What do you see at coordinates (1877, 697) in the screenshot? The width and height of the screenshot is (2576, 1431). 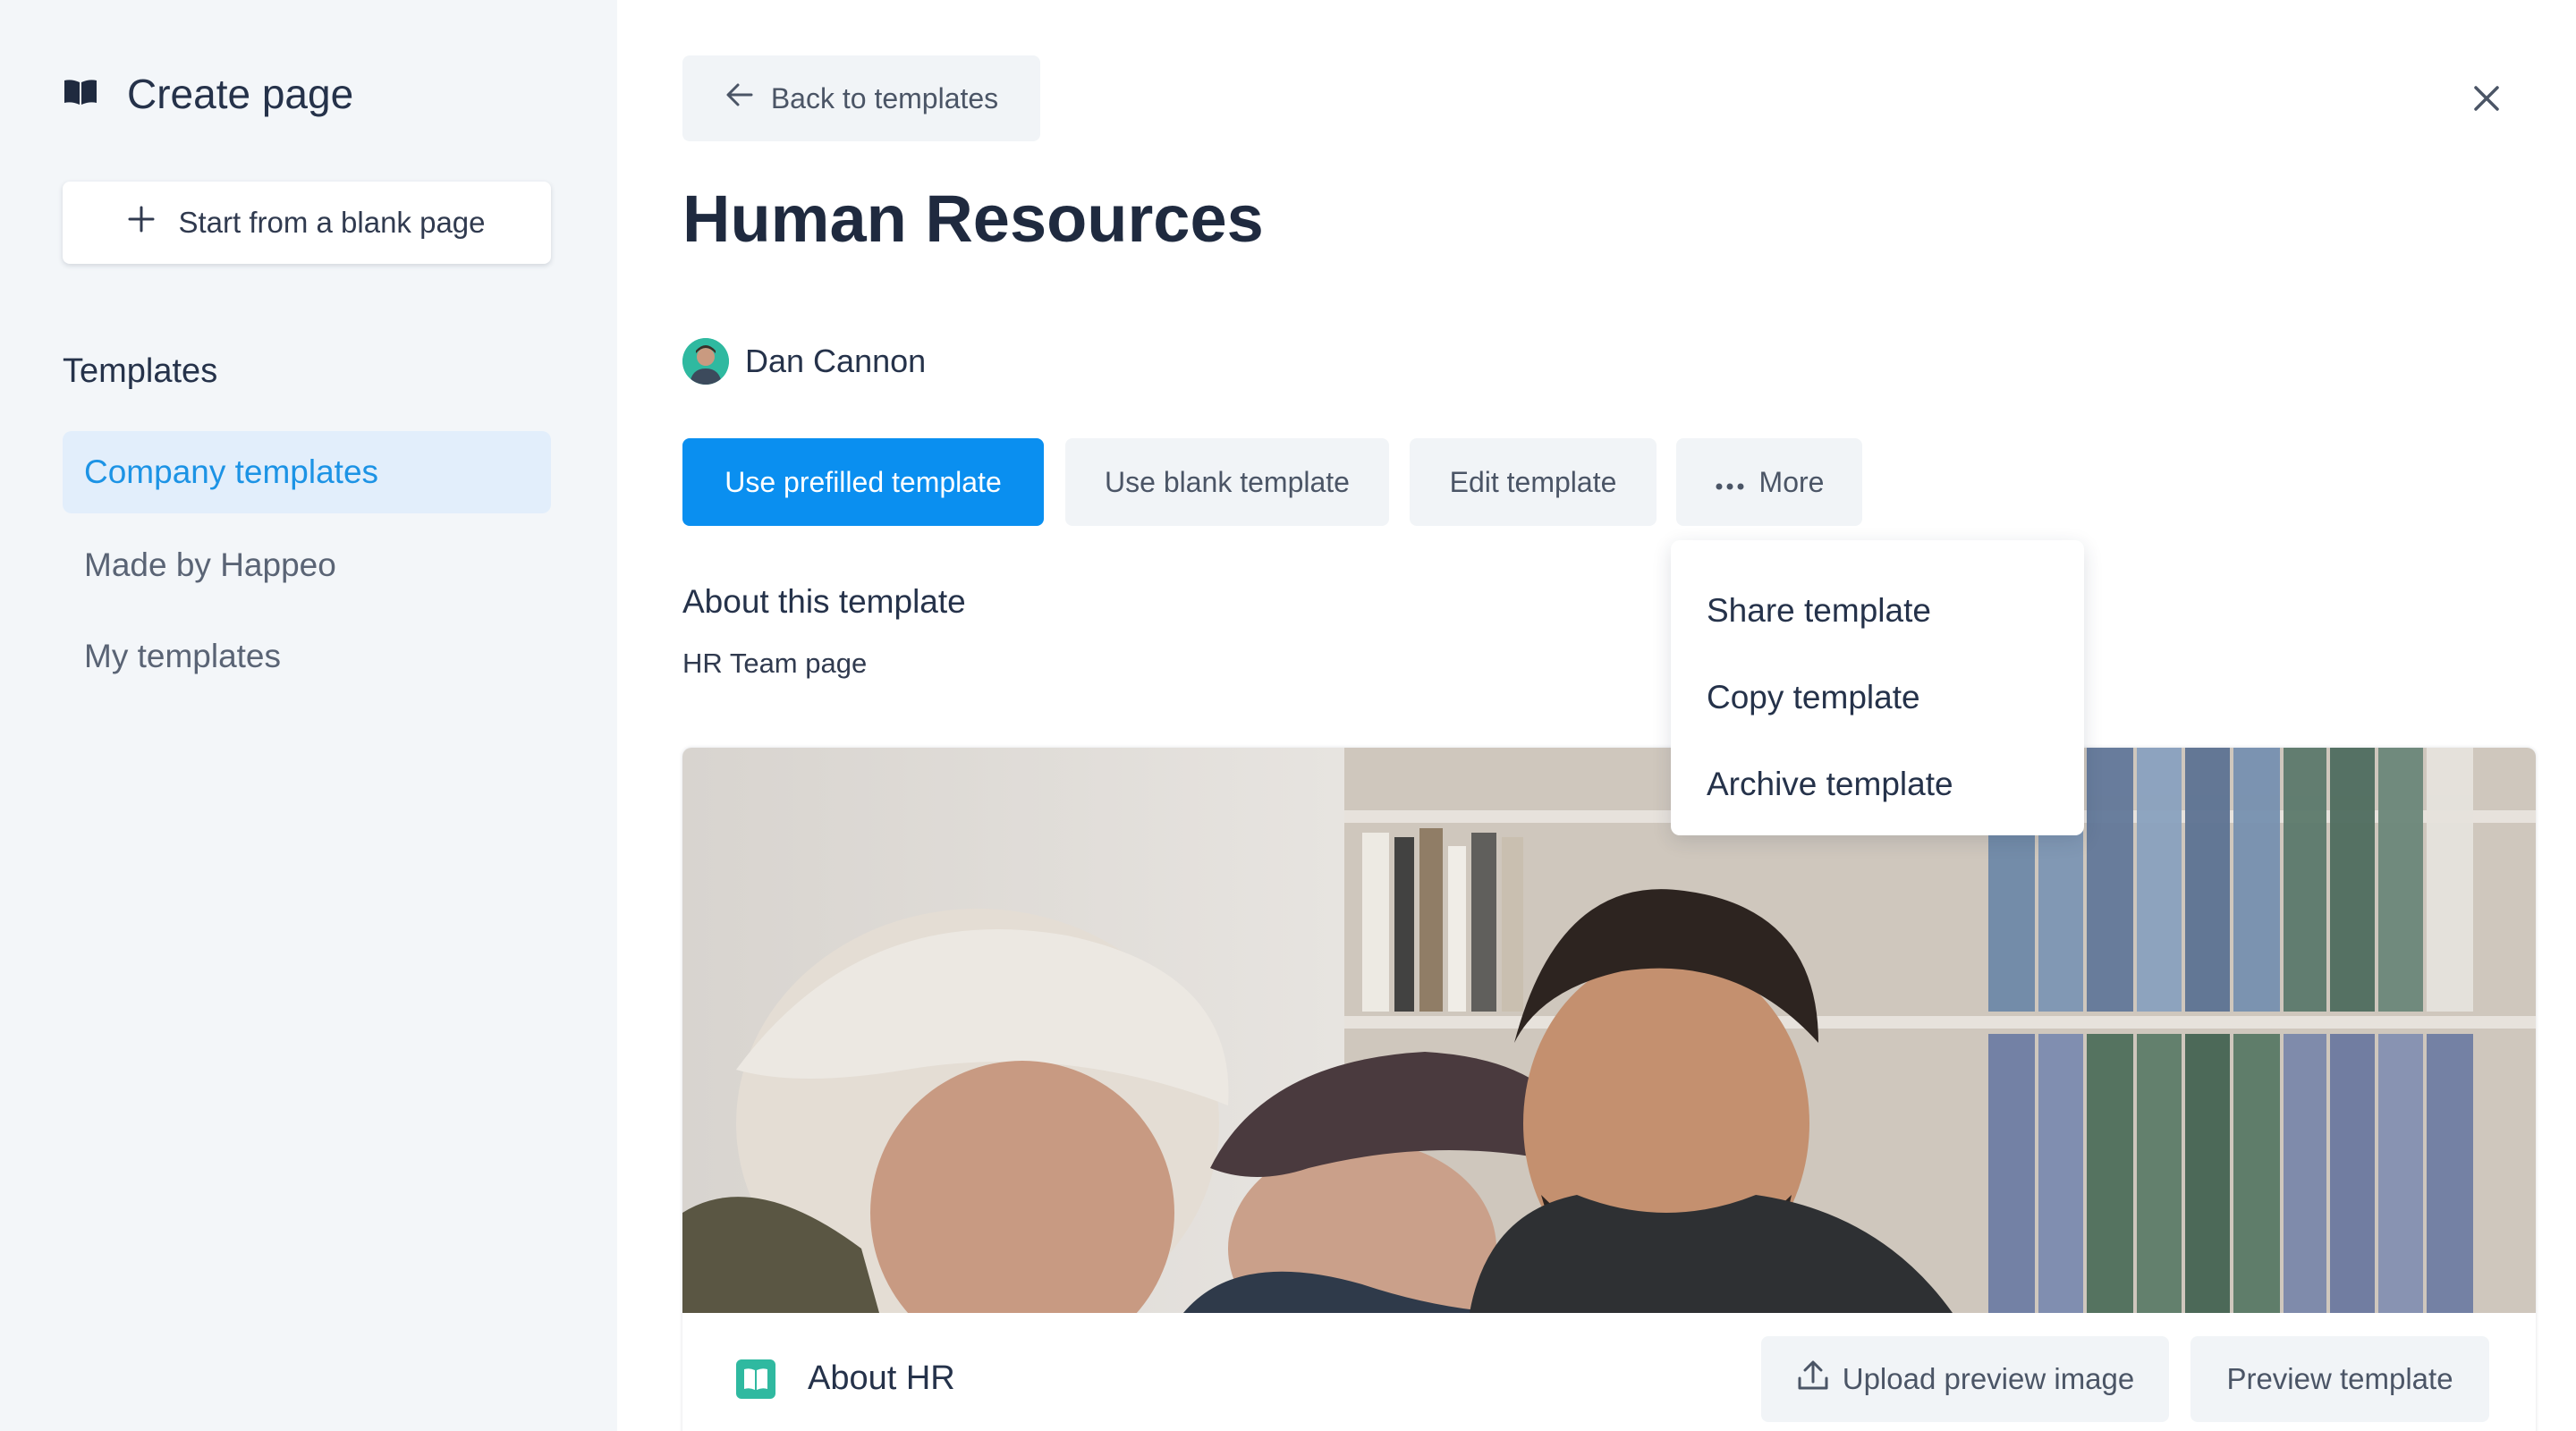 I see `menu-item-copy-template: Copy template` at bounding box center [1877, 697].